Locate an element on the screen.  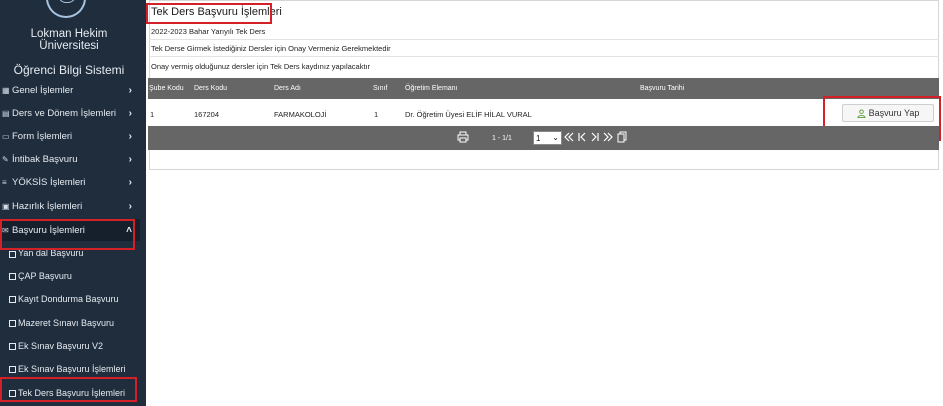
col-header-ders-adi: Ders Adı is located at coordinates (287, 88).